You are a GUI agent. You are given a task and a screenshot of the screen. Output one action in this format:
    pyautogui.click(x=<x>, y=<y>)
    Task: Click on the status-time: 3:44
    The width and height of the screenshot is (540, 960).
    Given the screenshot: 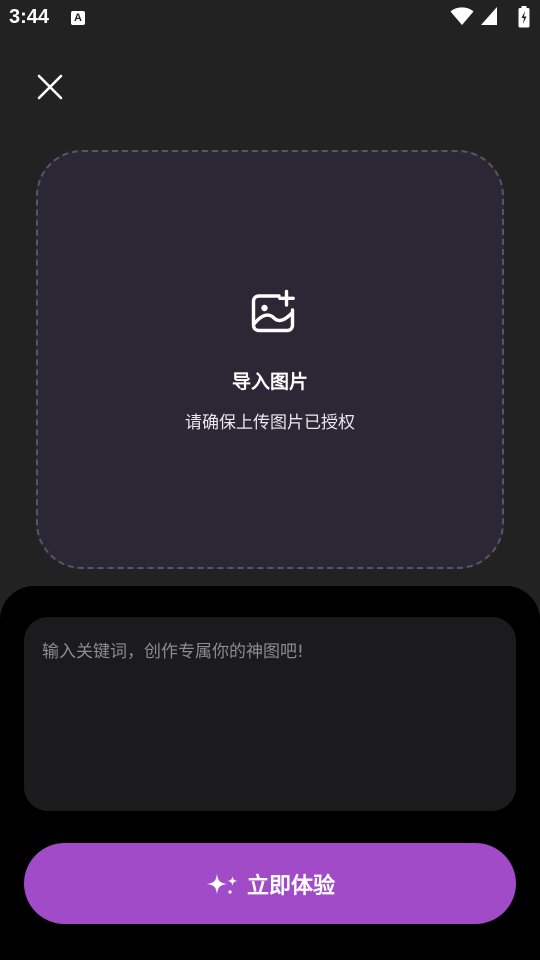 What is the action you would take?
    pyautogui.click(x=29, y=17)
    